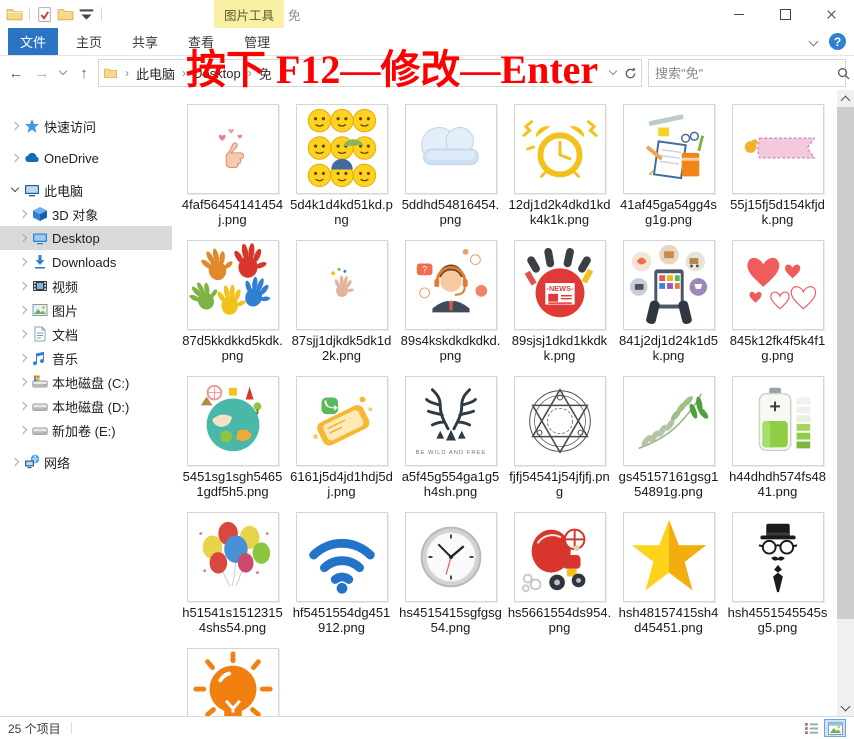 The height and width of the screenshot is (739, 854). I want to click on file-tile: BE WILD AND FREE a5f45g554ga1g5h4sh.png, so click(450, 444).